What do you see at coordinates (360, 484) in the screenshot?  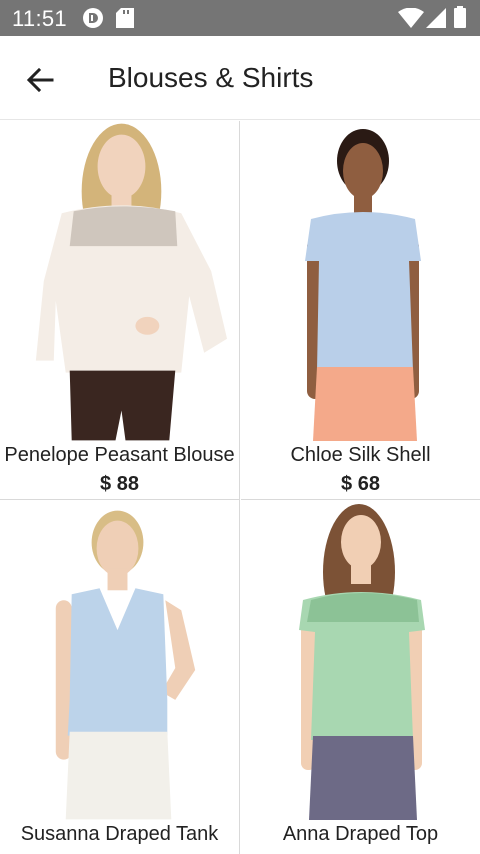 I see `product-price: $ 68` at bounding box center [360, 484].